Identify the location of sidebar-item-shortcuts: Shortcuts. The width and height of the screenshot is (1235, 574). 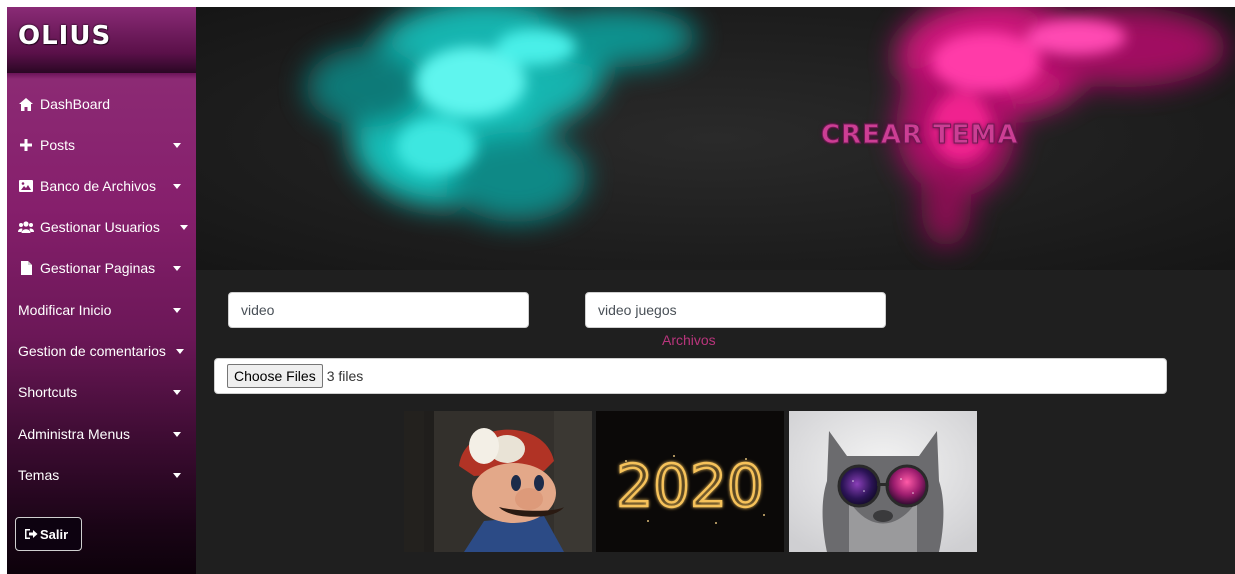
(101, 392).